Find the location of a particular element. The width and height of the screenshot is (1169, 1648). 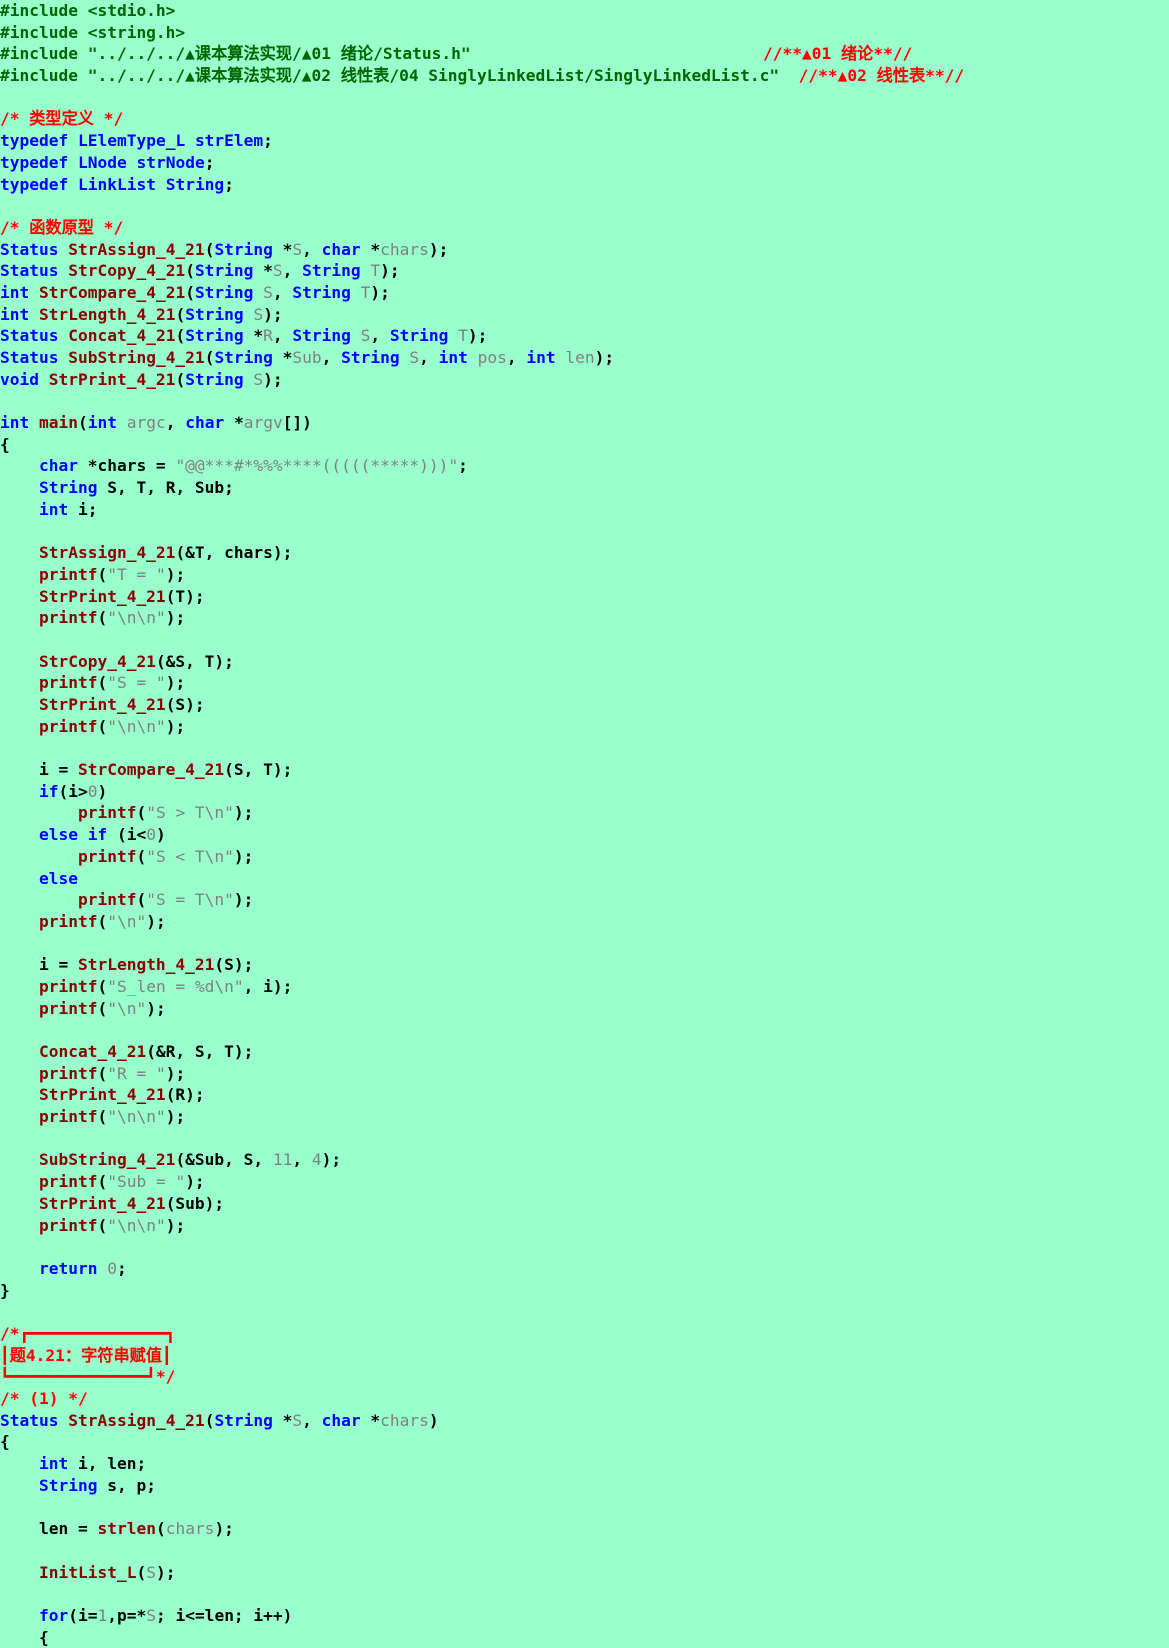

code-line: if(i>0) is located at coordinates (584, 792).